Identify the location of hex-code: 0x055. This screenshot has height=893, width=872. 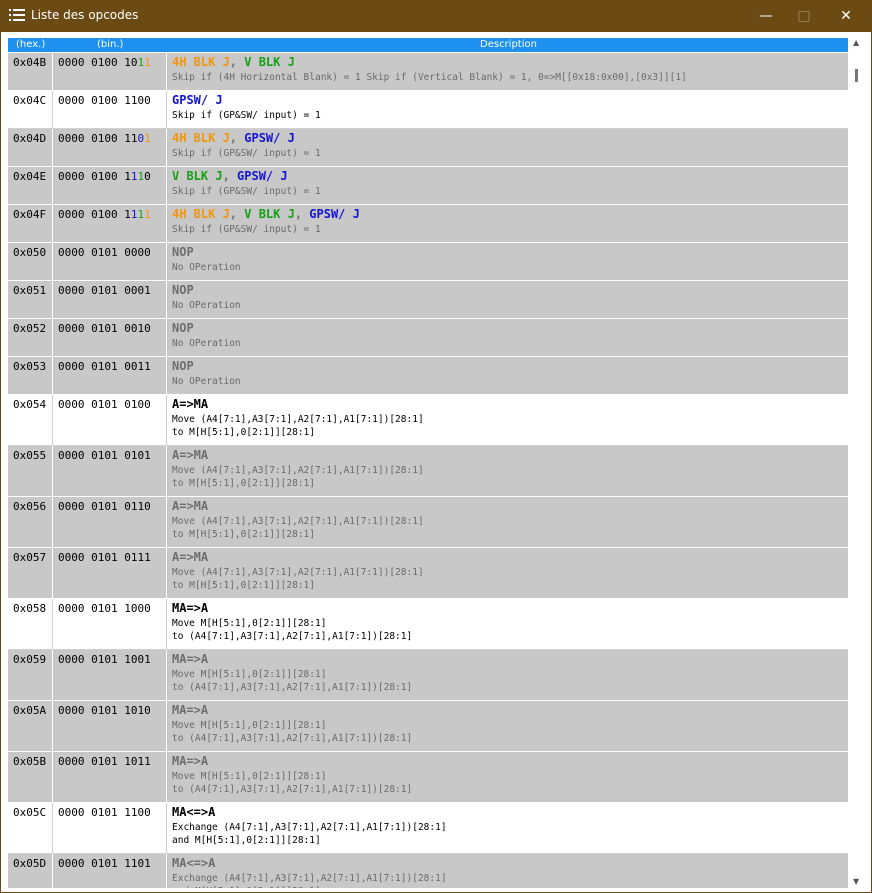
(30, 455).